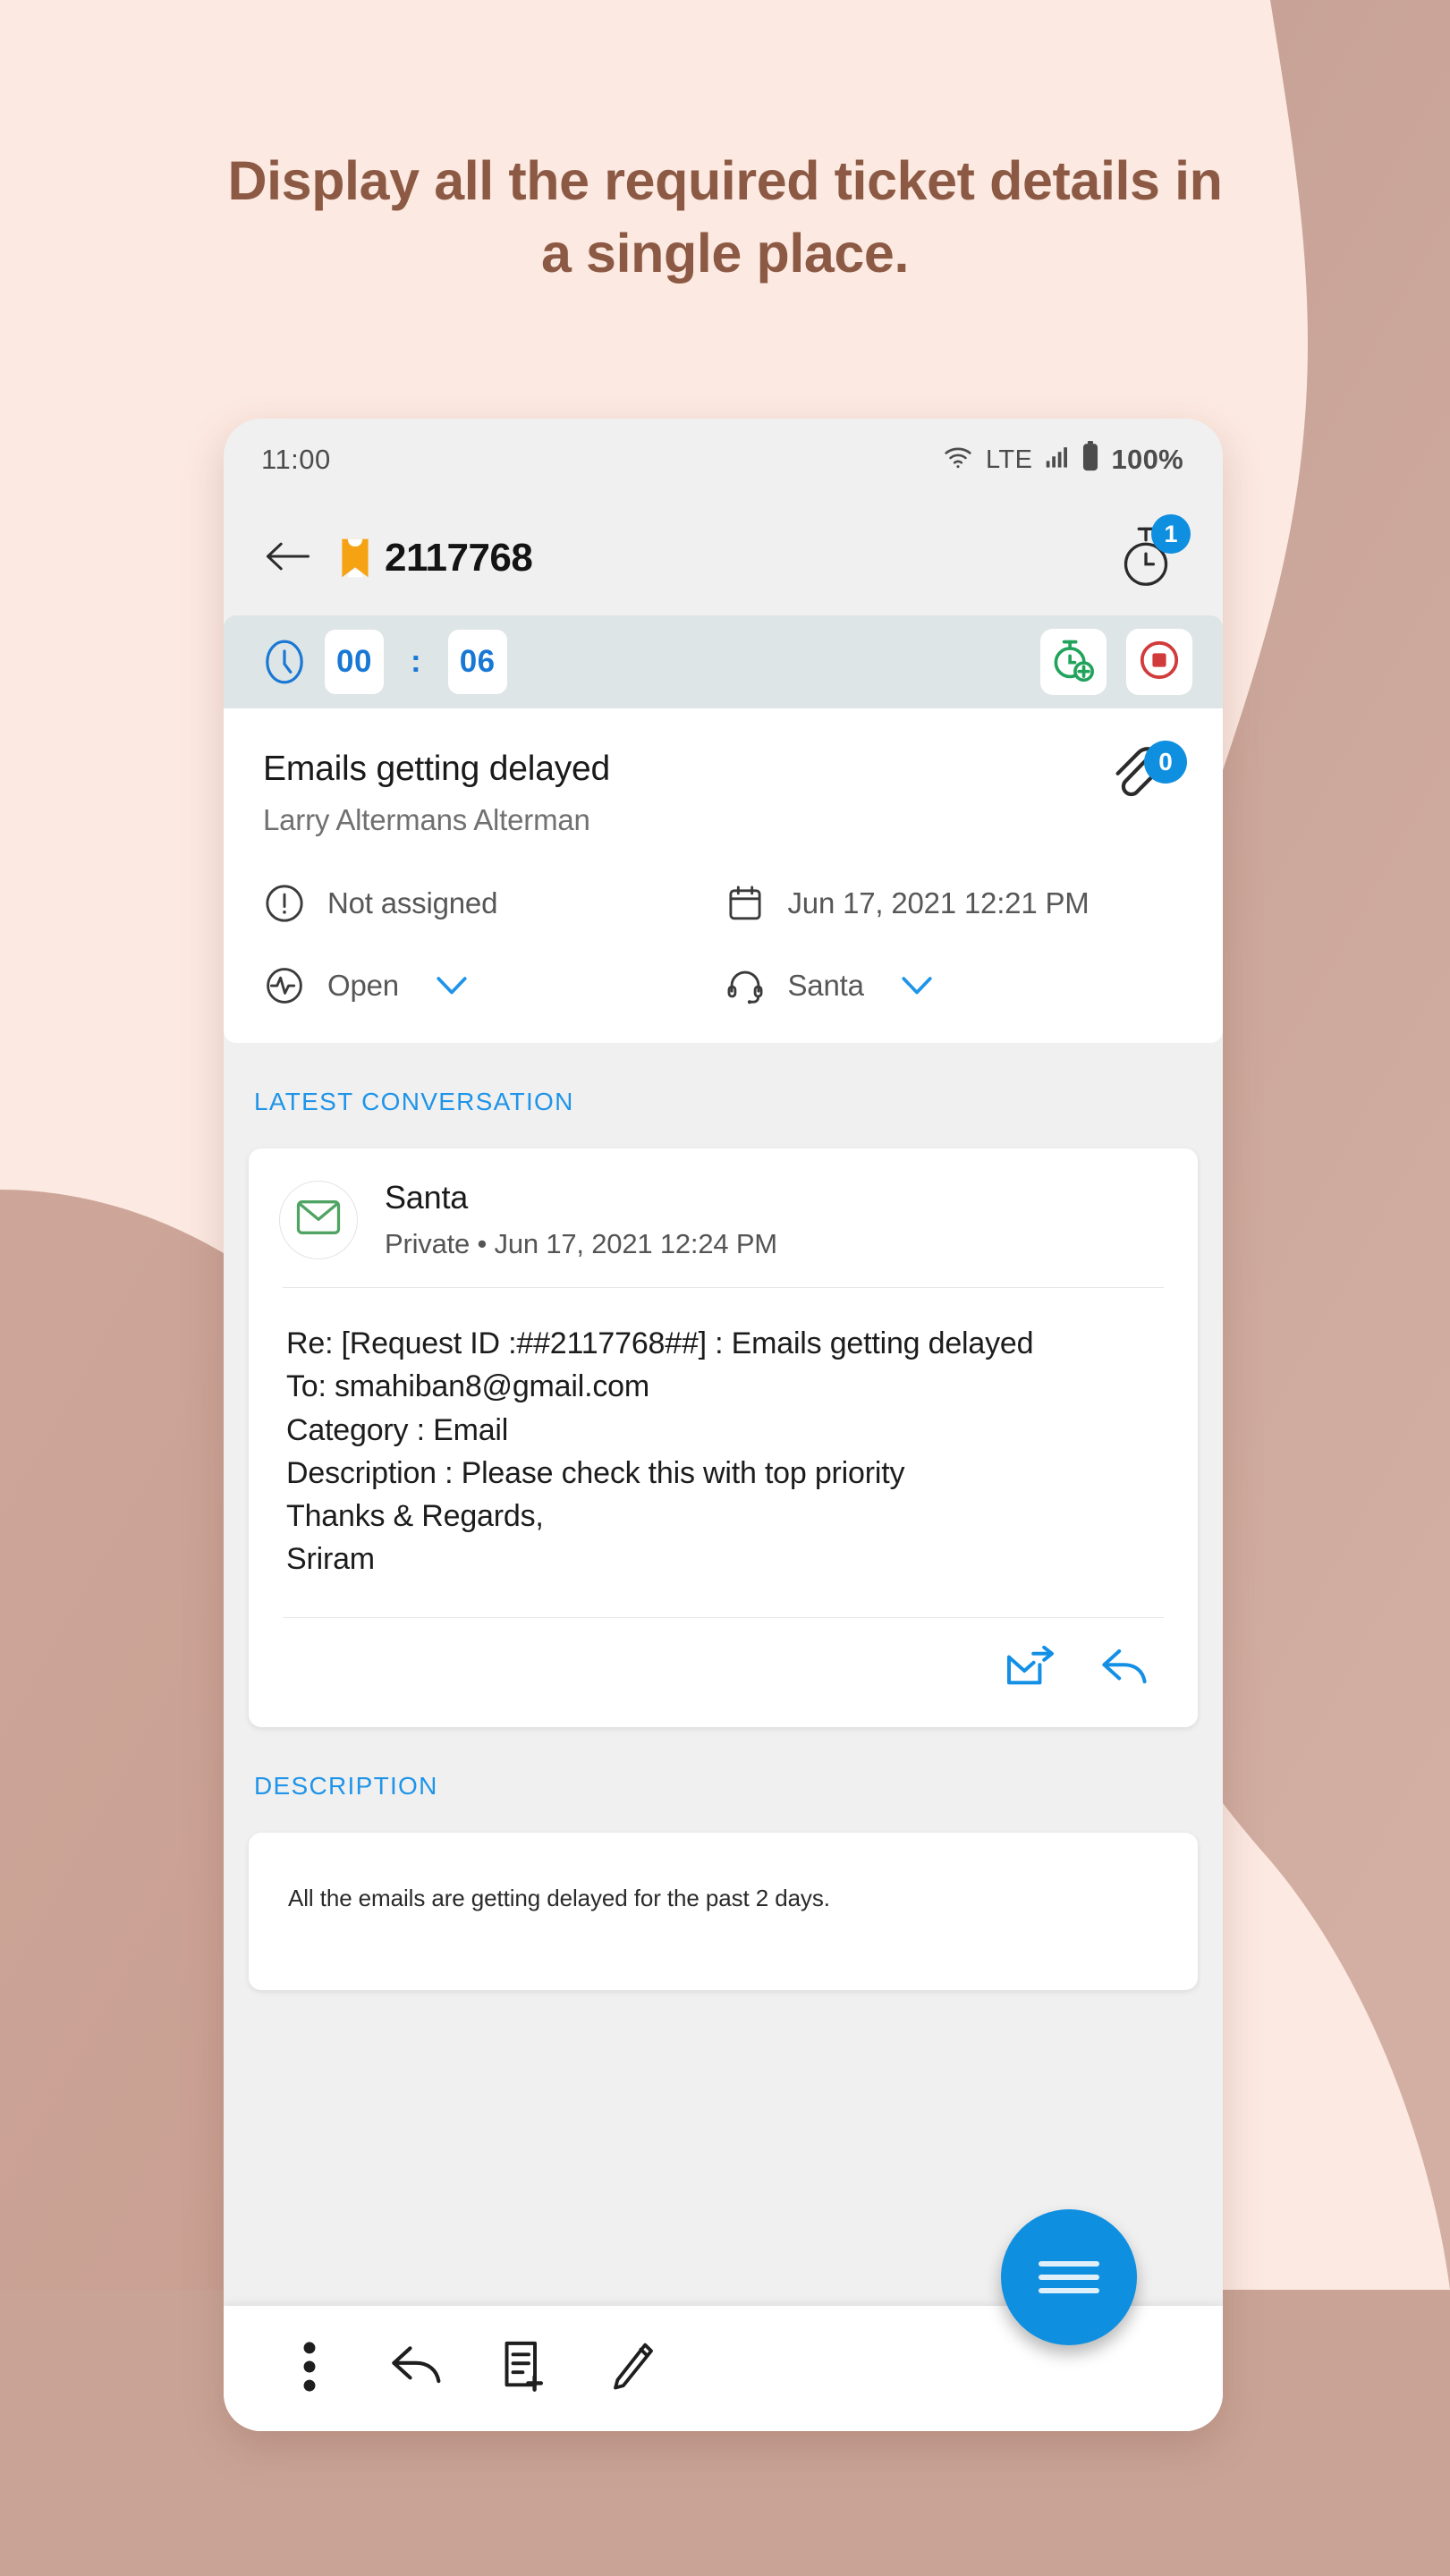  Describe the element at coordinates (954, 985) in the screenshot. I see `meta-item-agent: Santa` at that location.